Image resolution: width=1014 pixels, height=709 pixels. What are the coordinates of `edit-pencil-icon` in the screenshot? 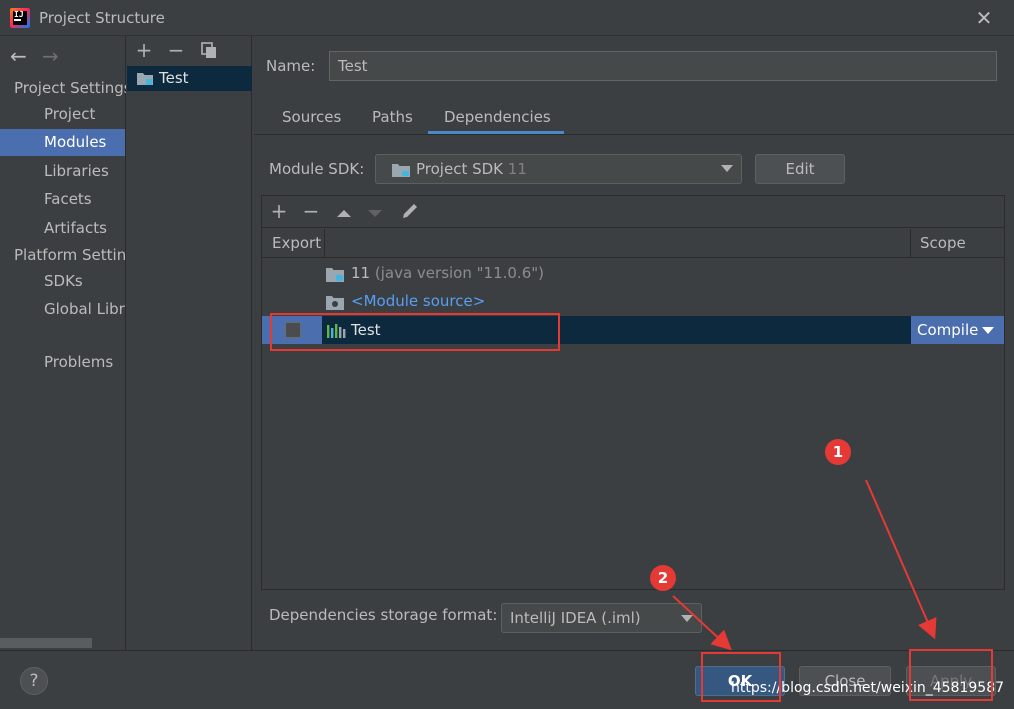 It's located at (410, 211).